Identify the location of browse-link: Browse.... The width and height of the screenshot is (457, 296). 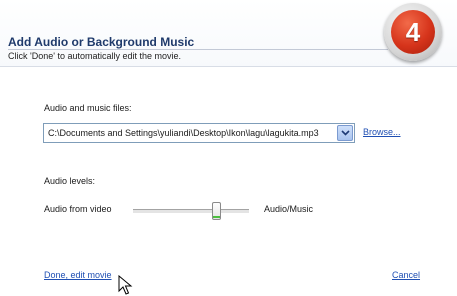
(382, 132).